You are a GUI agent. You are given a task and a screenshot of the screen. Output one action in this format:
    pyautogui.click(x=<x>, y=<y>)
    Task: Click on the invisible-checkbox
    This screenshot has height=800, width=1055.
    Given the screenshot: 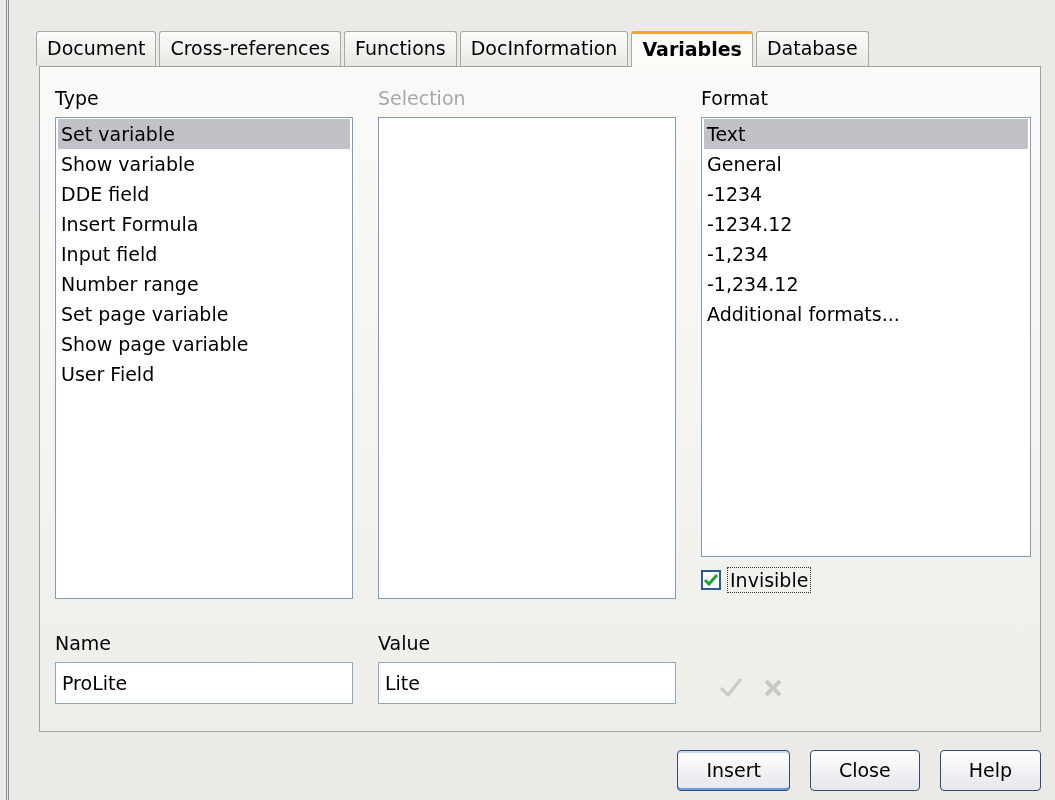 What is the action you would take?
    pyautogui.click(x=711, y=580)
    